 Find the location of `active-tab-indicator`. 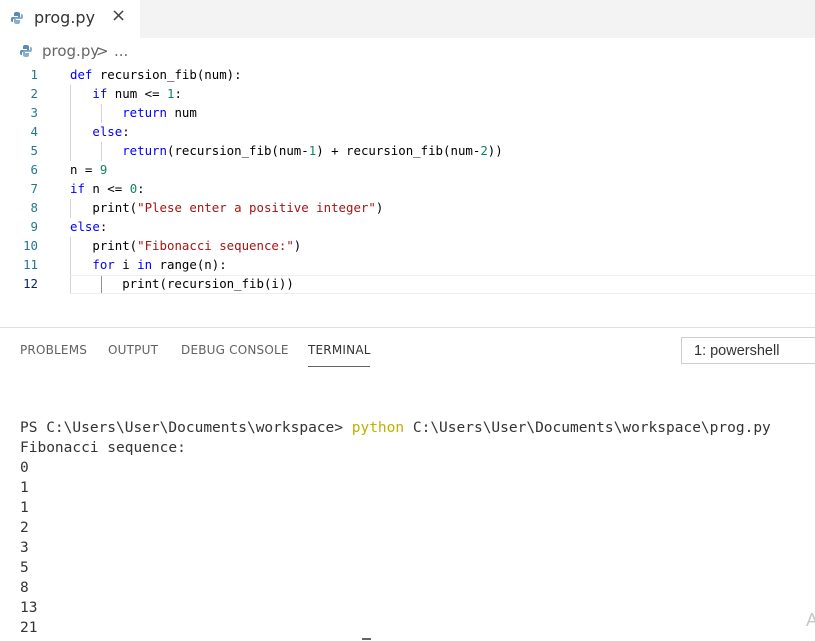

active-tab-indicator is located at coordinates (339, 366).